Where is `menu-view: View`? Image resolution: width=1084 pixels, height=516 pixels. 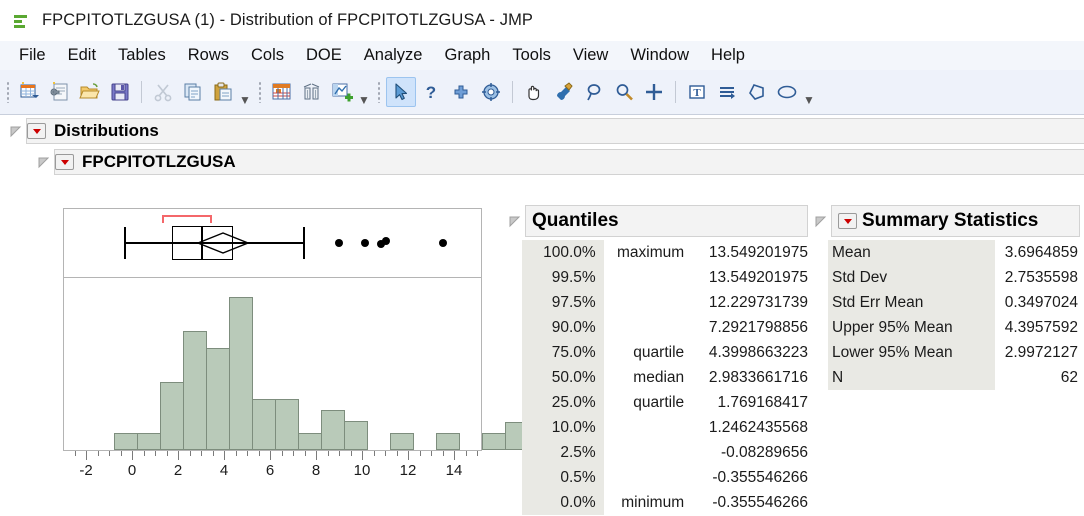 menu-view: View is located at coordinates (590, 55).